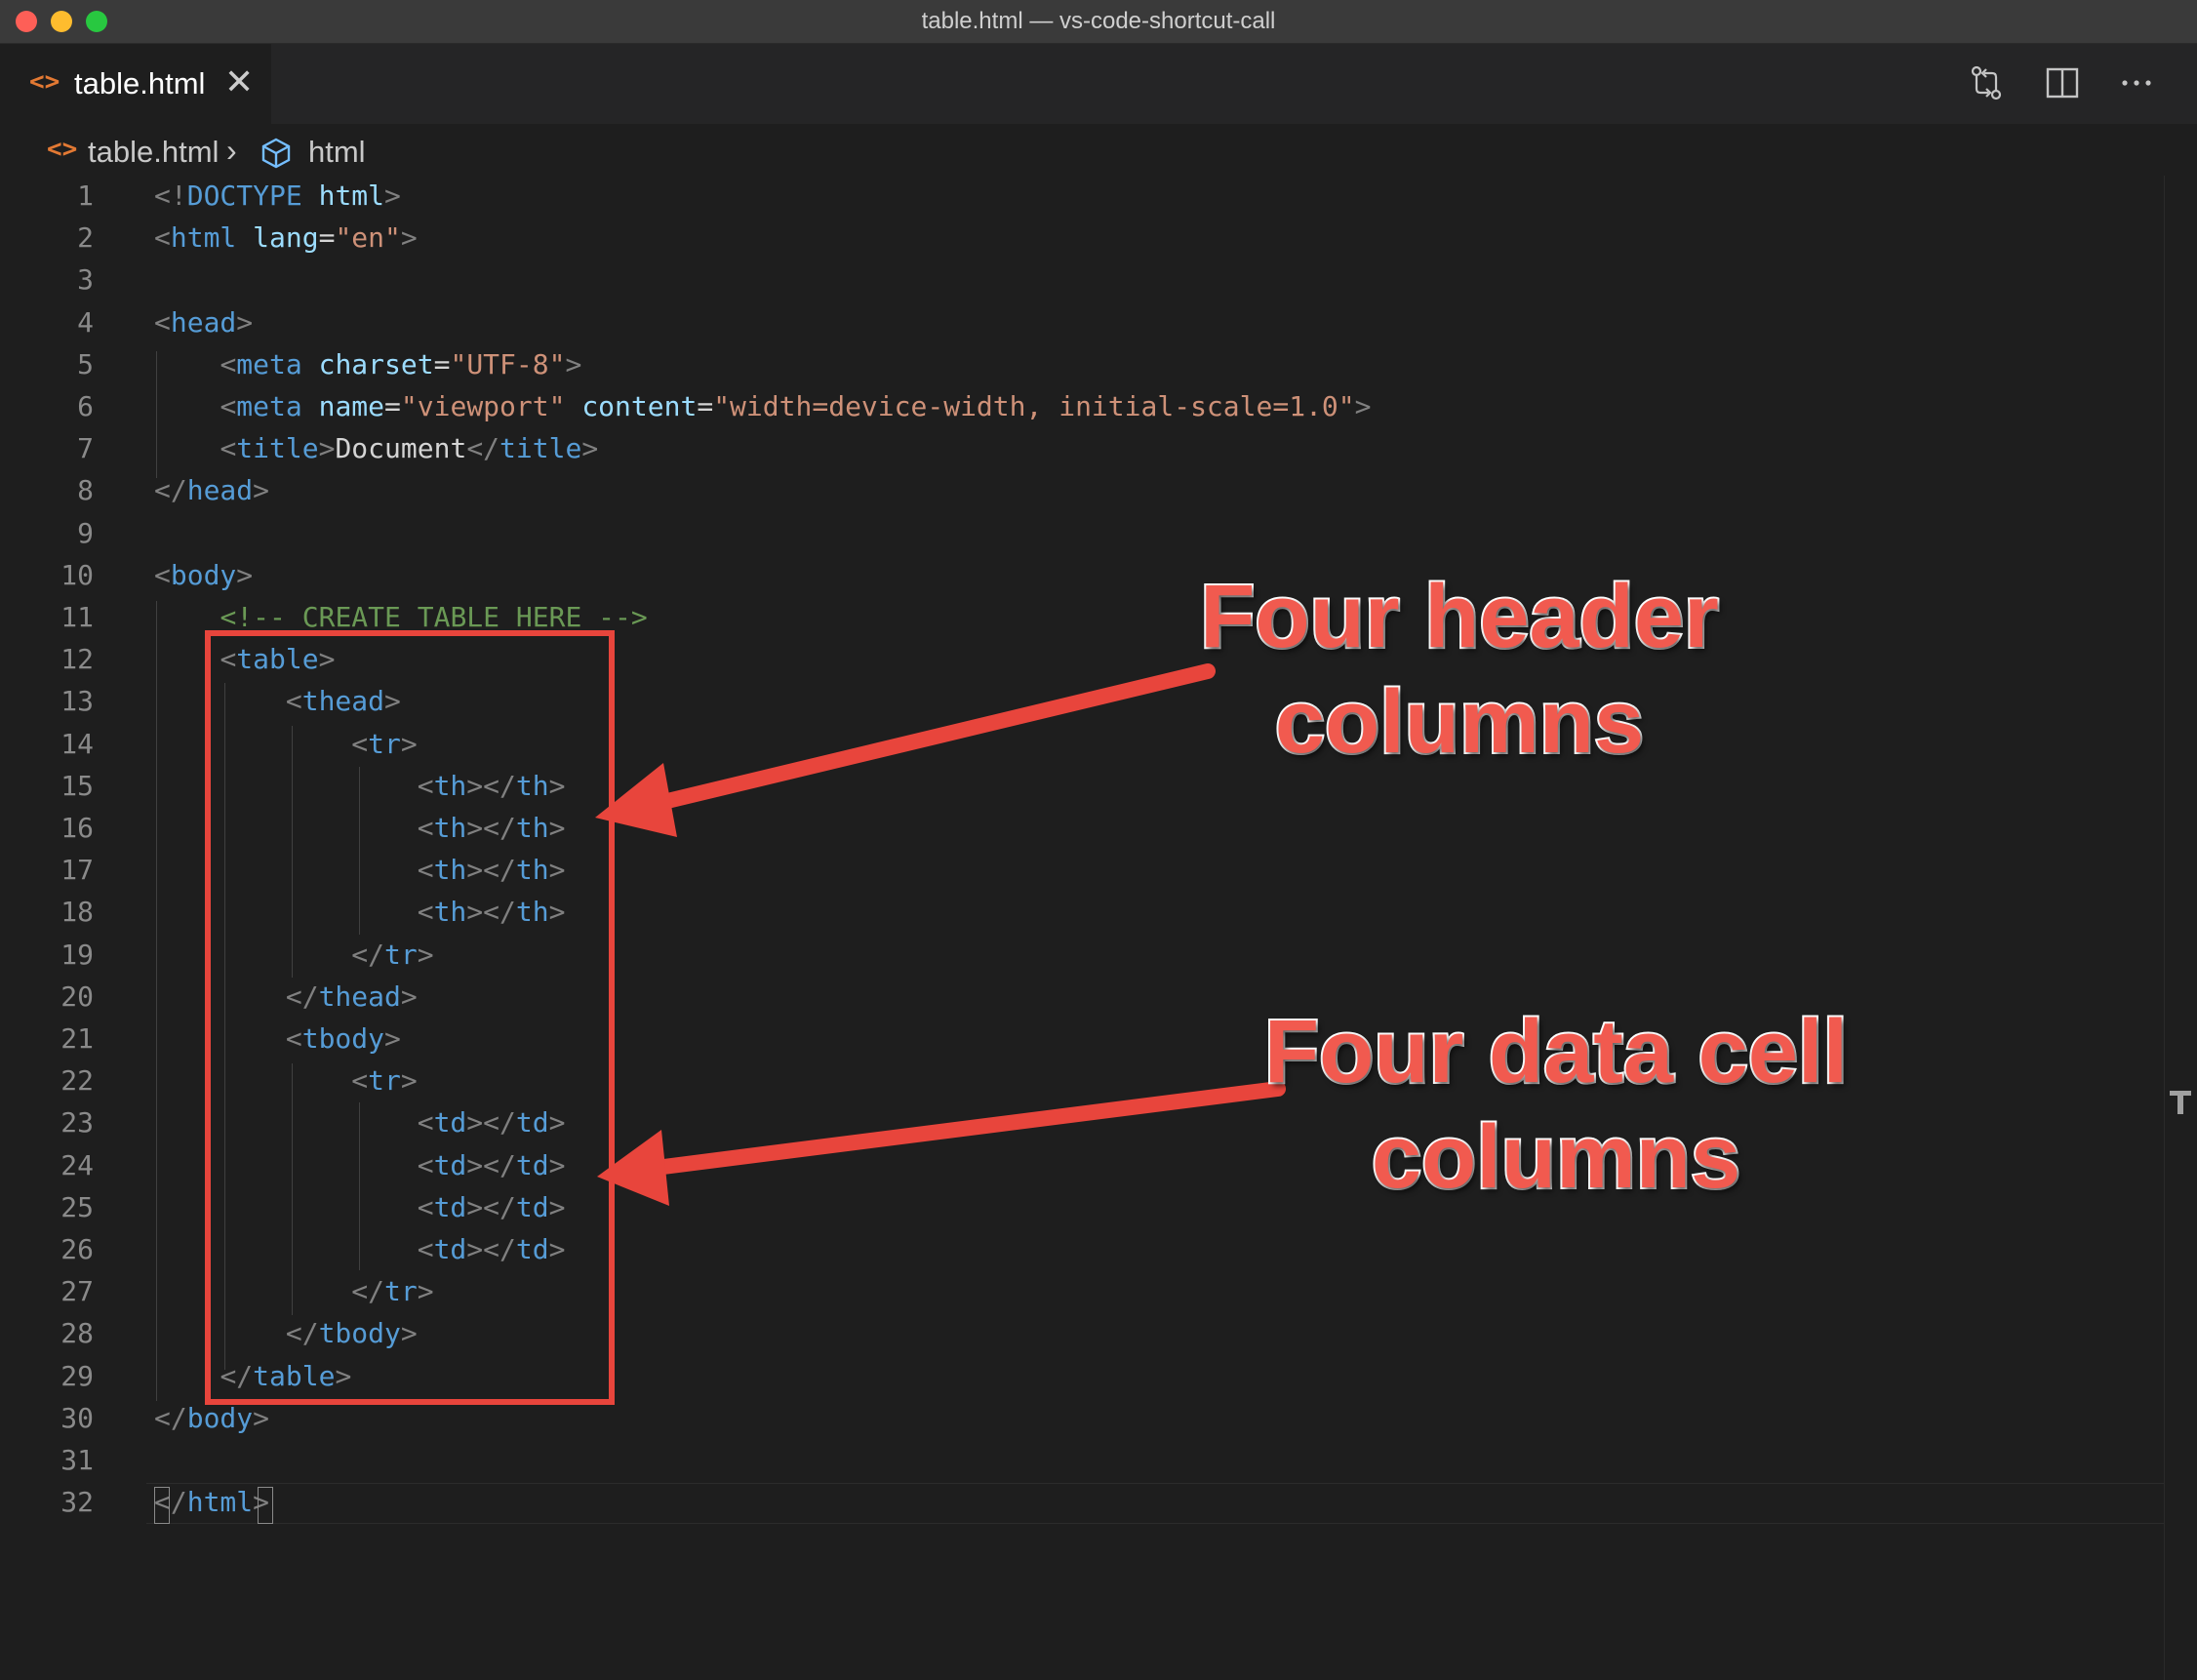  Describe the element at coordinates (286, 237) in the screenshot. I see `code-line: <html lang="en">` at that location.